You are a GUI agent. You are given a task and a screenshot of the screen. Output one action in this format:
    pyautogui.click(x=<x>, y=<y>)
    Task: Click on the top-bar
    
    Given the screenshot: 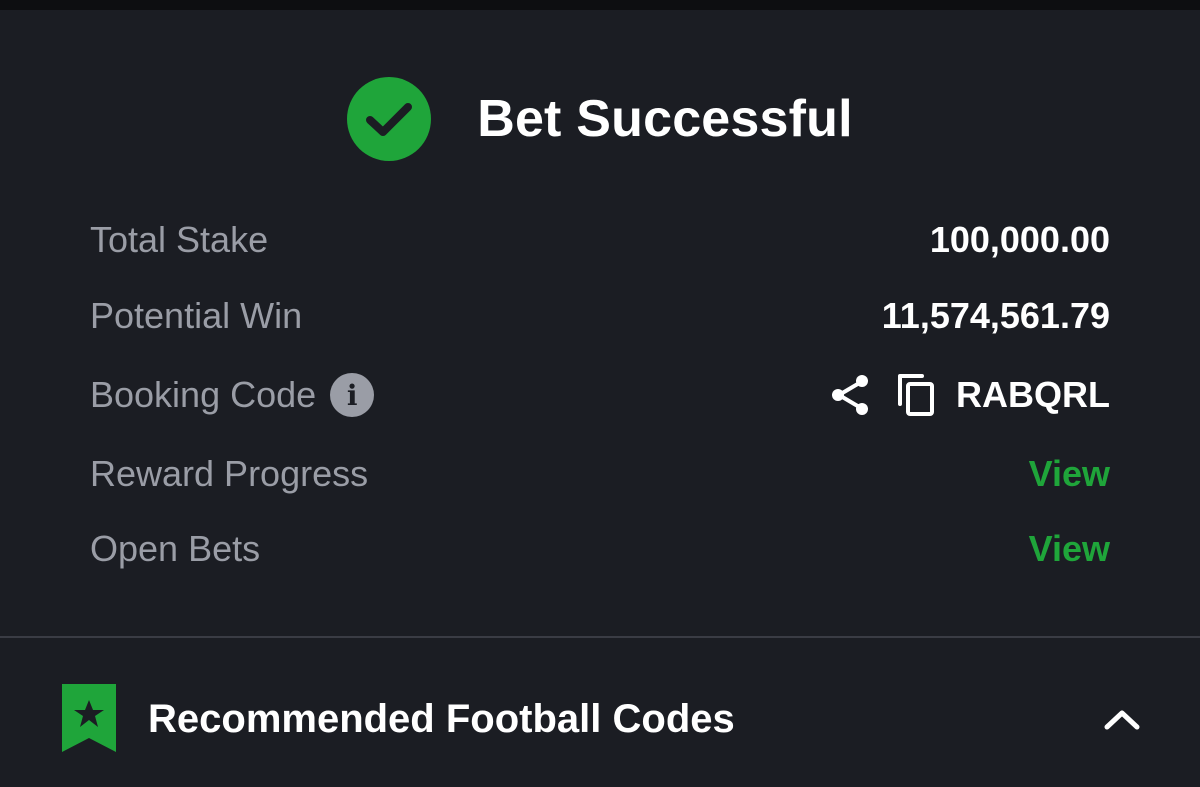 What is the action you would take?
    pyautogui.click(x=600, y=5)
    